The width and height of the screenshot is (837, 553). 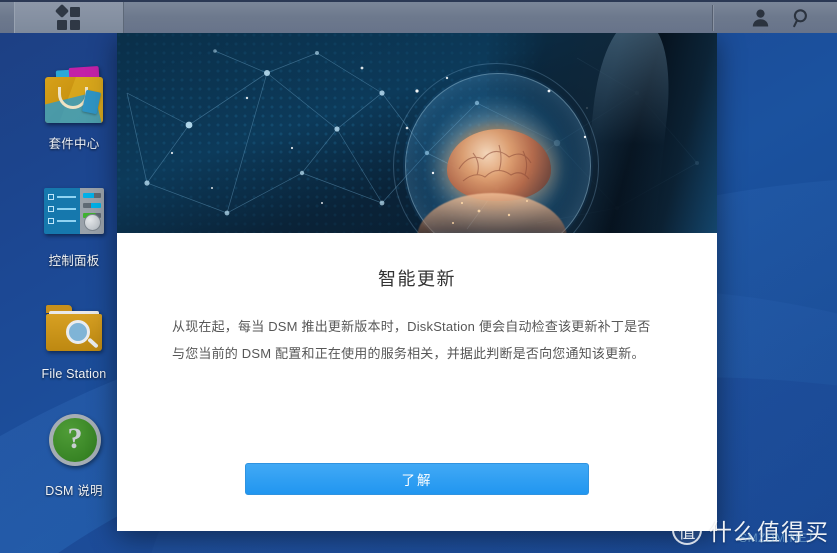 What do you see at coordinates (74, 94) in the screenshot?
I see `package-center-icon` at bounding box center [74, 94].